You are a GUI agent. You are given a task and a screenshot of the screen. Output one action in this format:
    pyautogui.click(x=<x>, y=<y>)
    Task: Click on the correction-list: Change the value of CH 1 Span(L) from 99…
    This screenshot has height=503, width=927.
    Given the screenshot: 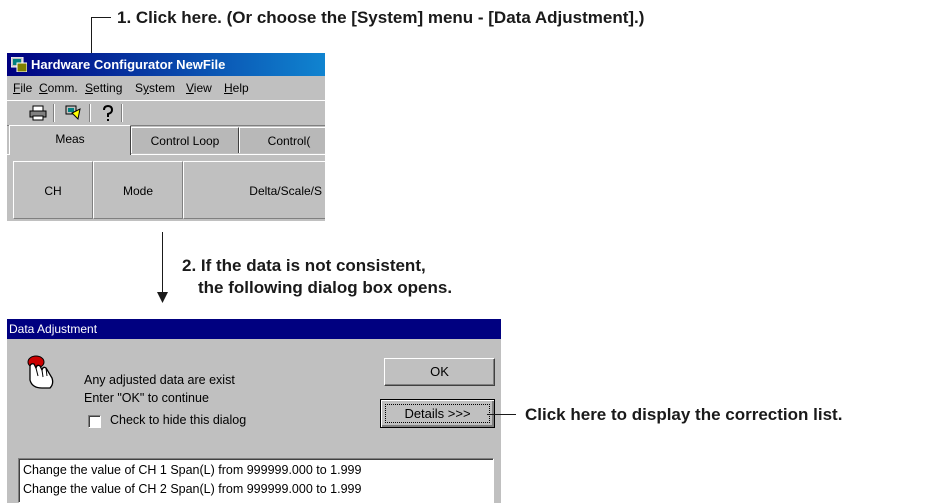 What is the action you would take?
    pyautogui.click(x=256, y=480)
    